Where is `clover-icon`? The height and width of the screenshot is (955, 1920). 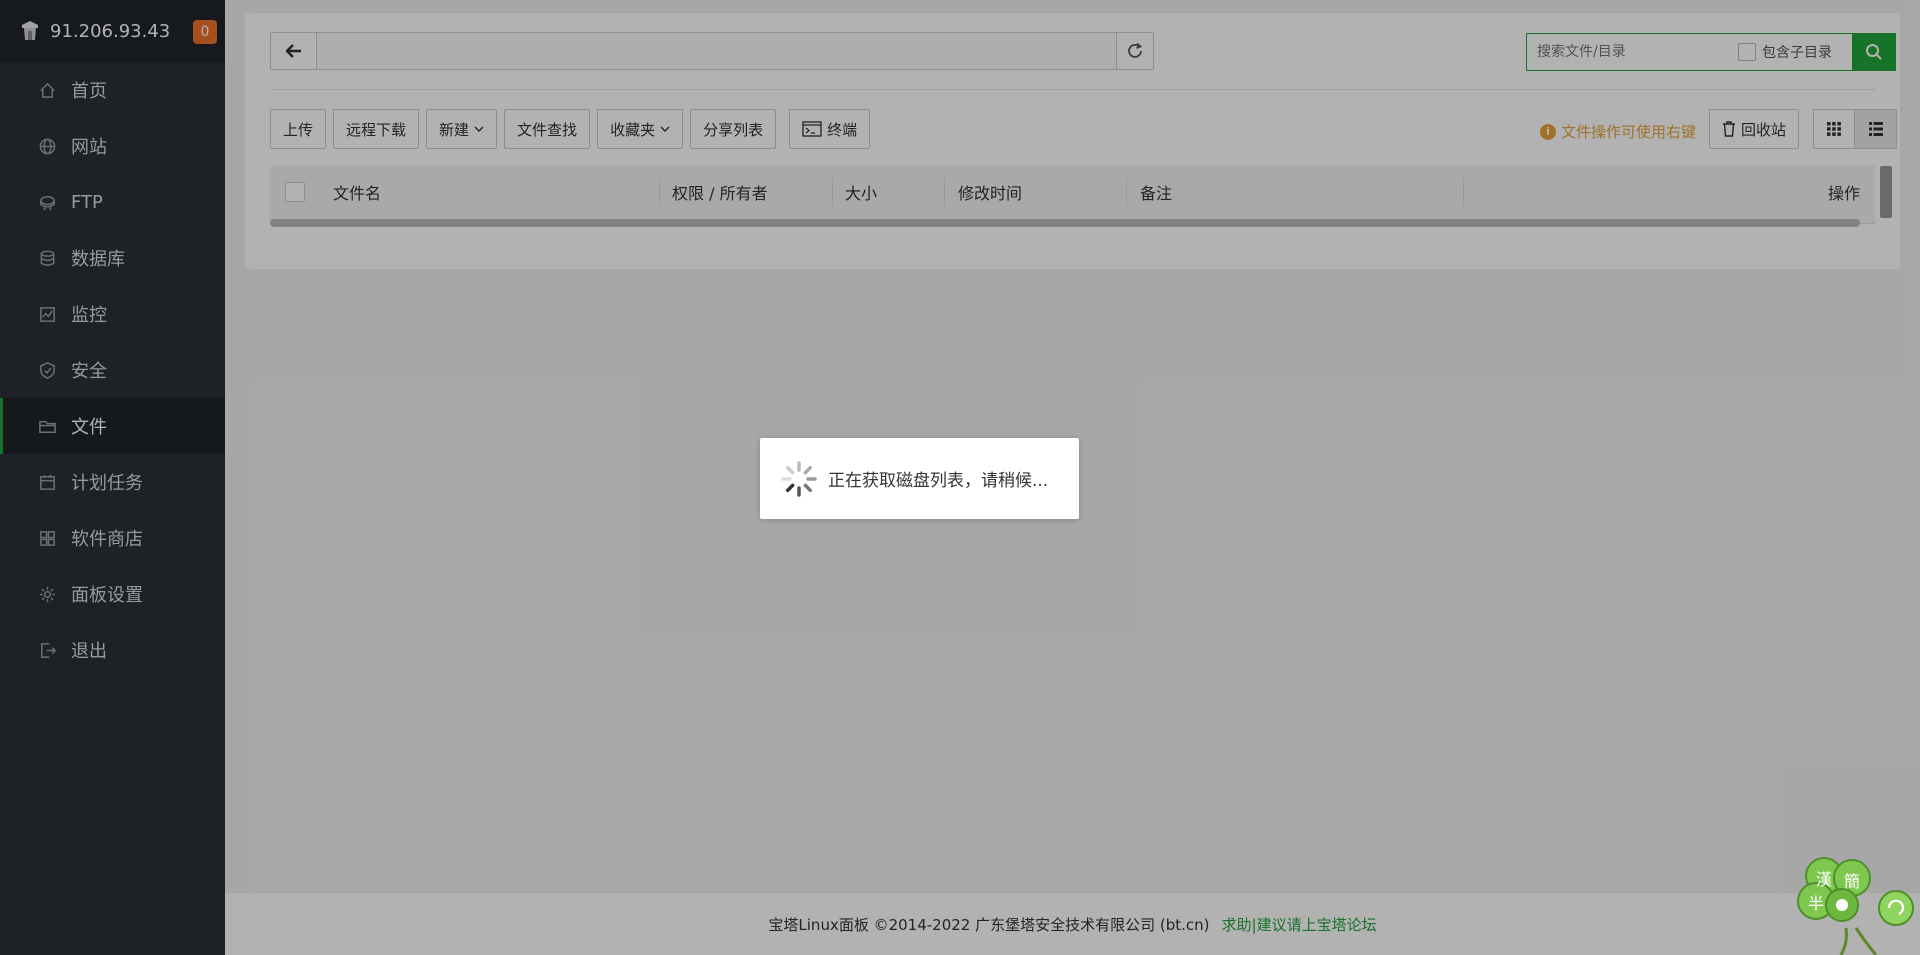
clover-icon is located at coordinates (1855, 906).